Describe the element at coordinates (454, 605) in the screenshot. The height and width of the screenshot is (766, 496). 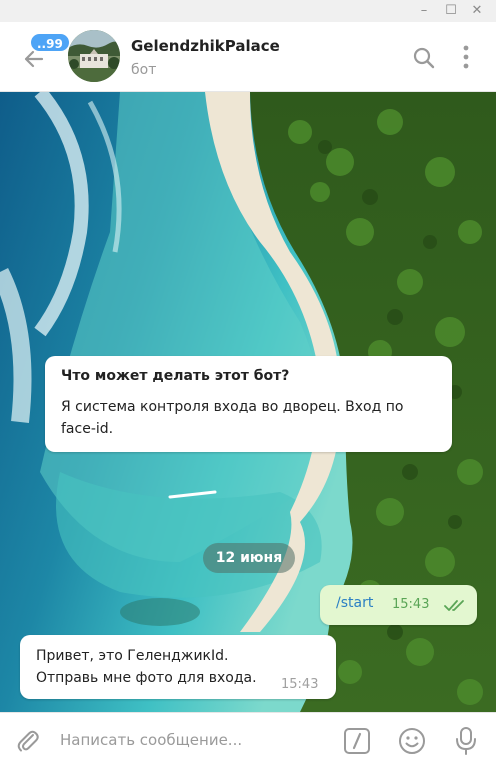
I see `double-check-icon` at that location.